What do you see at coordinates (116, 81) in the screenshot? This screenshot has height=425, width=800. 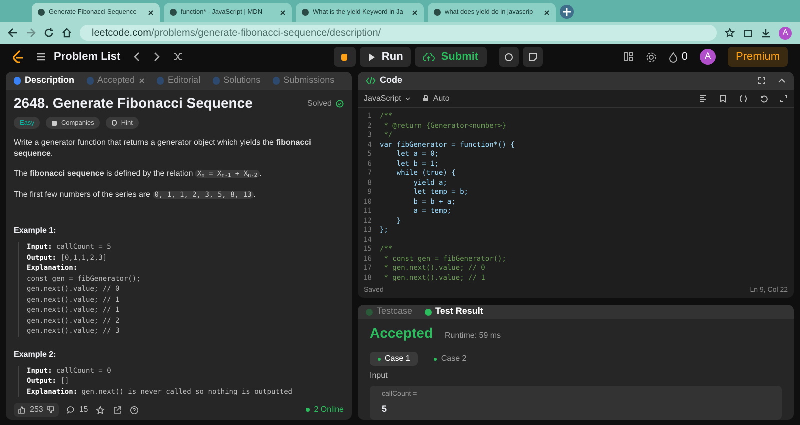 I see `panel-tab: Accepted` at bounding box center [116, 81].